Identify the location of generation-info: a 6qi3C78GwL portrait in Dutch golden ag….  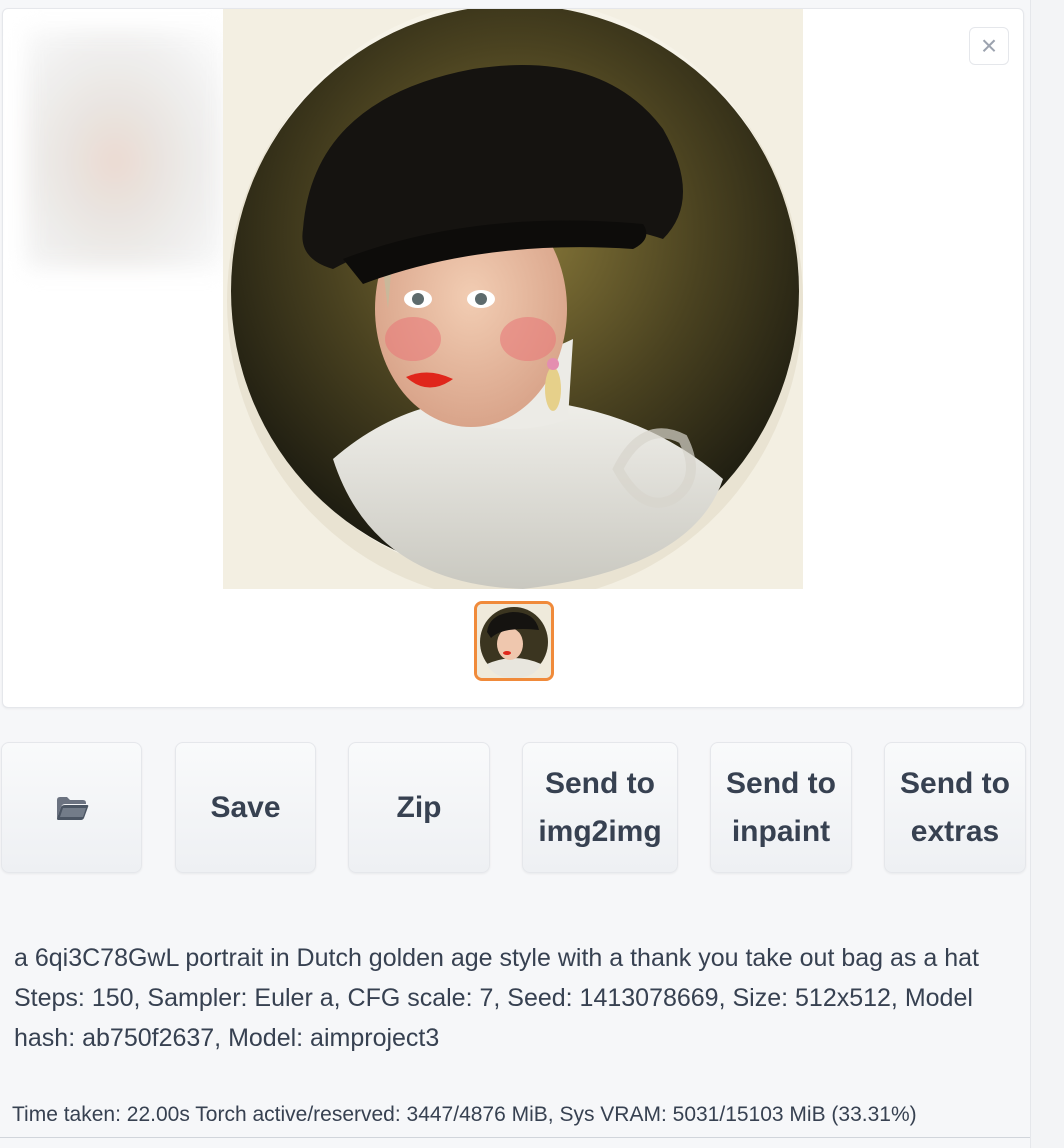
(509, 998).